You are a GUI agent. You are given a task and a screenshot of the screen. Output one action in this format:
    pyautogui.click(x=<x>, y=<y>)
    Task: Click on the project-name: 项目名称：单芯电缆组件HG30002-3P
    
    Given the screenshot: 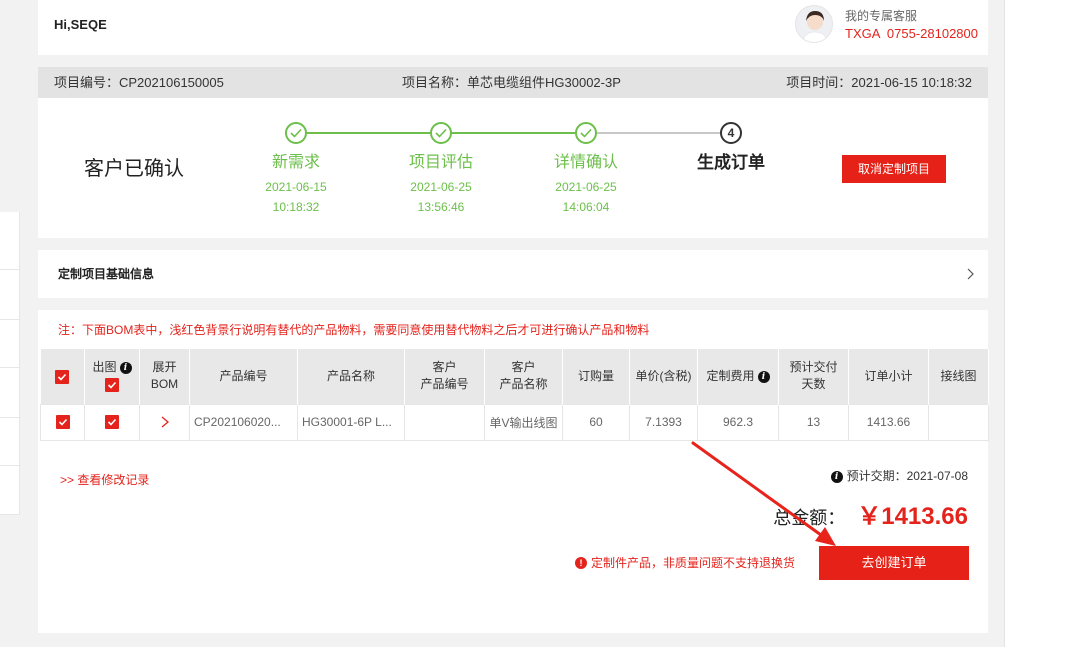 What is the action you would take?
    pyautogui.click(x=511, y=82)
    